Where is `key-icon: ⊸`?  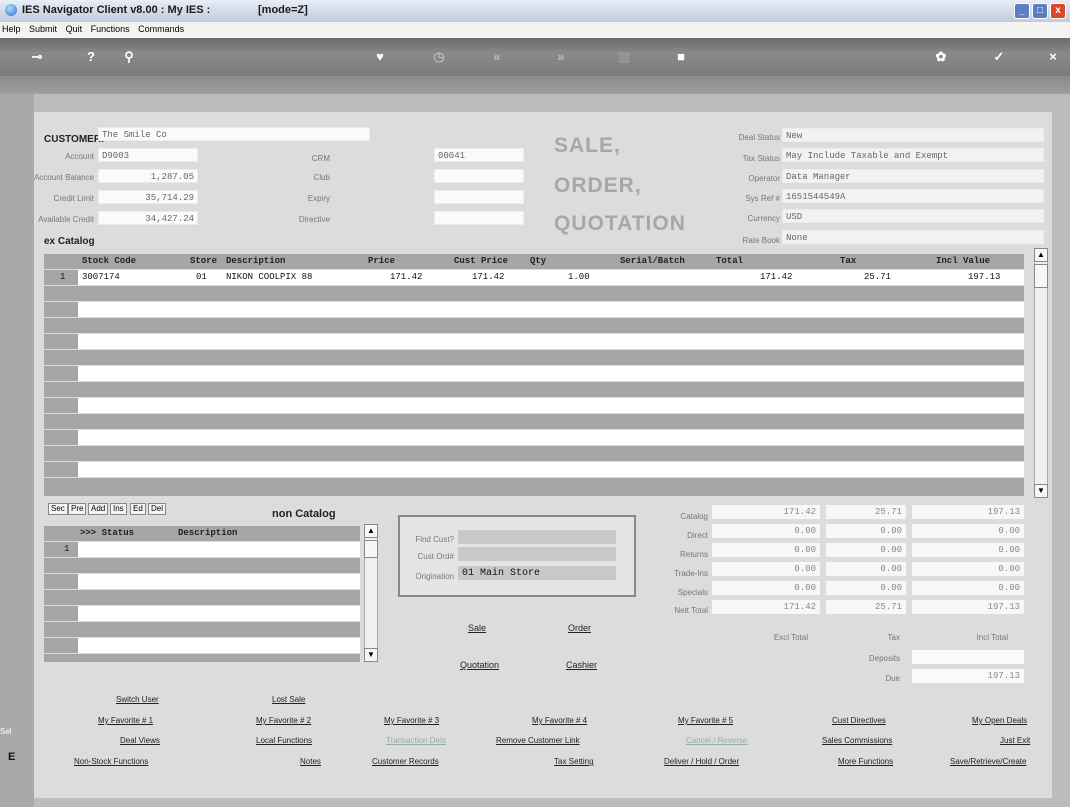
key-icon: ⊸ is located at coordinates (37, 57).